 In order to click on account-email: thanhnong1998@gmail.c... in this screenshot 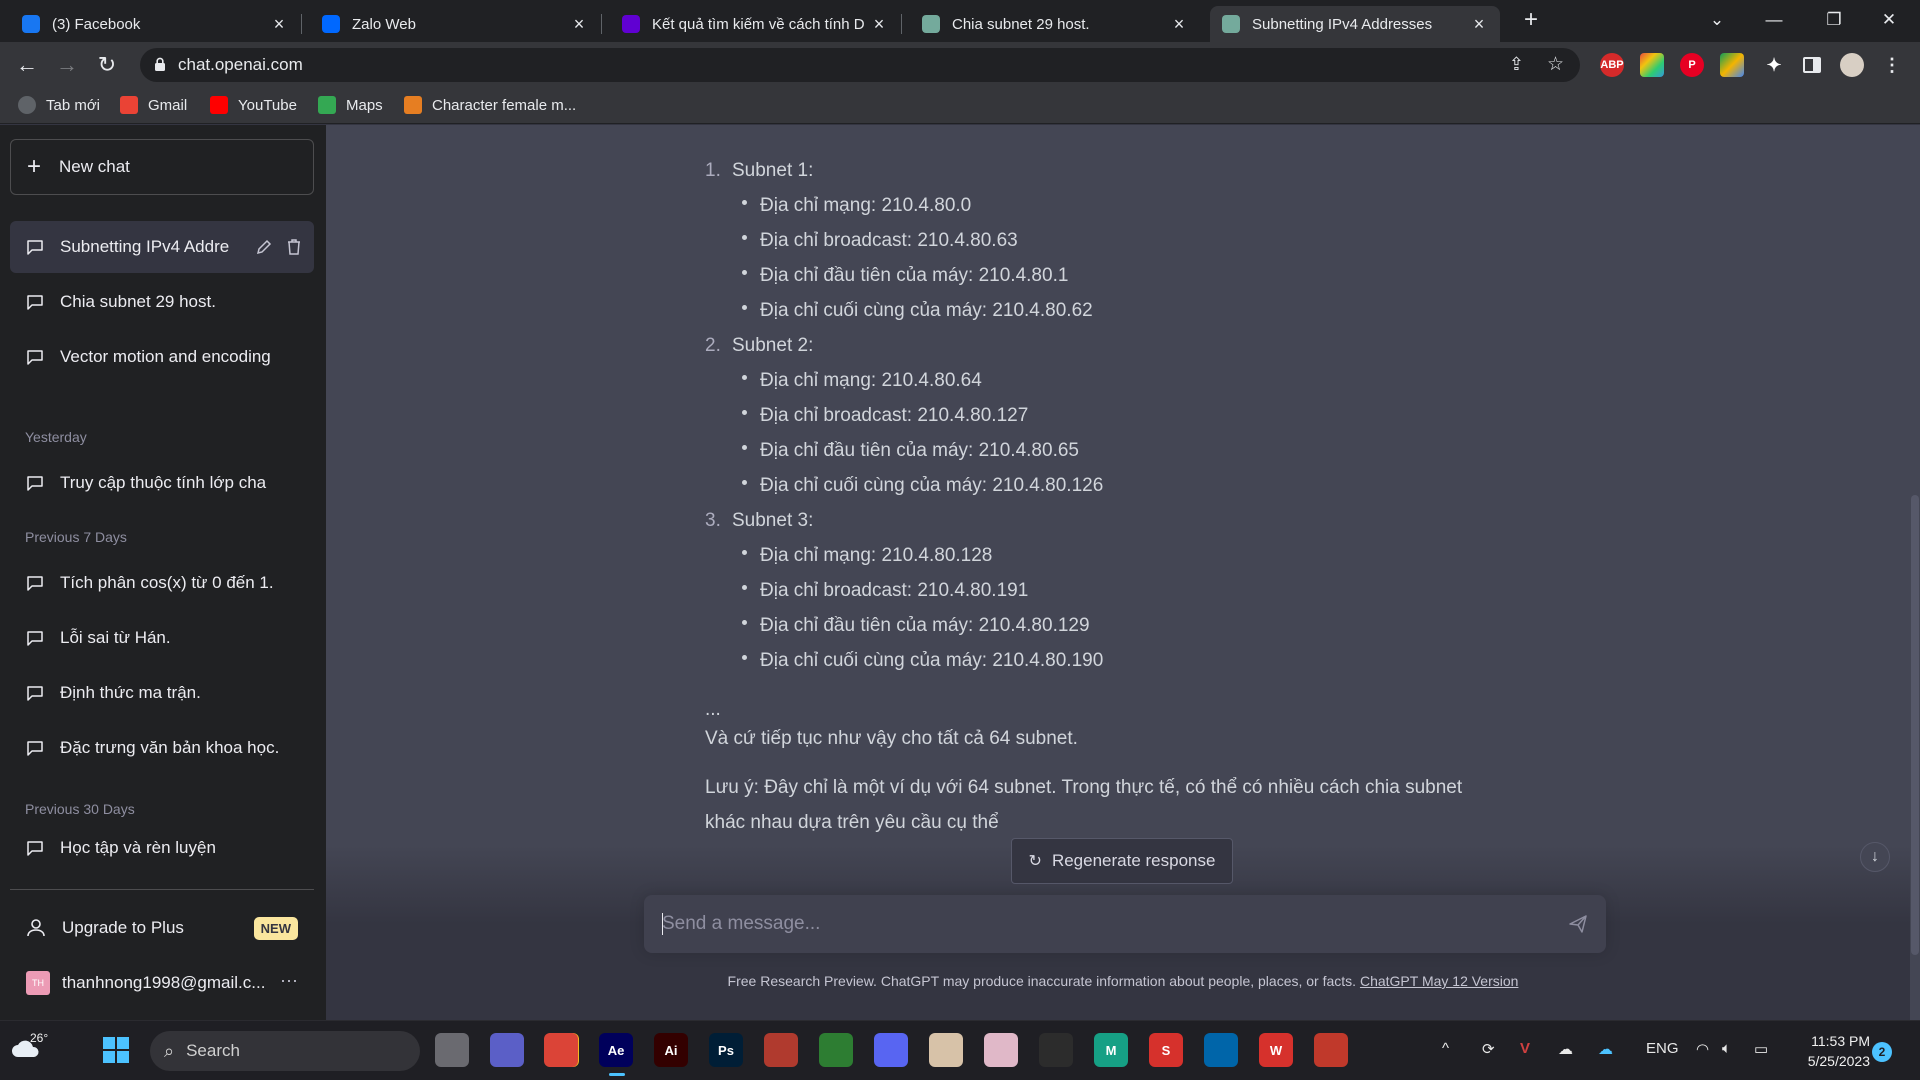, I will do `click(164, 982)`.